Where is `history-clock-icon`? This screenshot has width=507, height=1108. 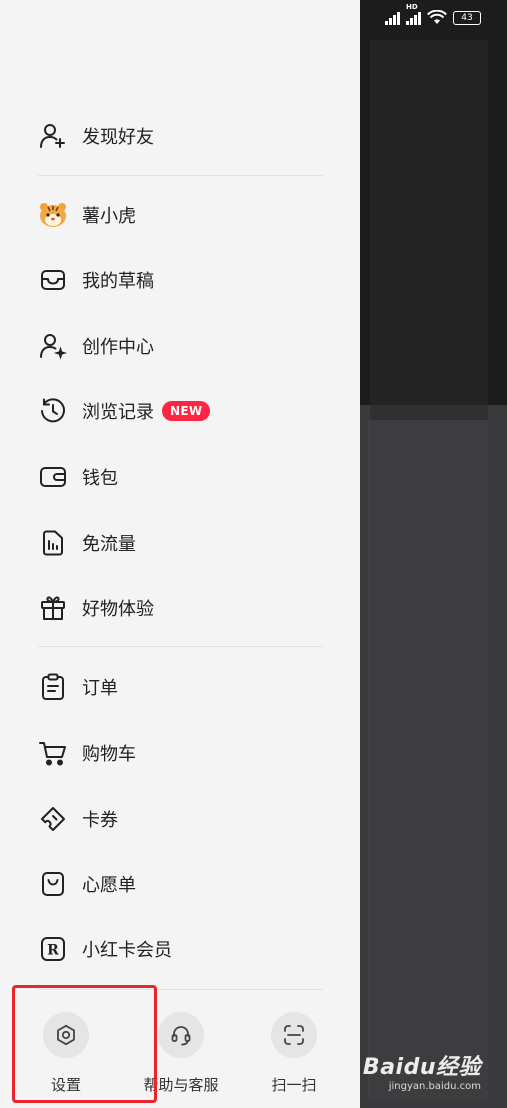
history-clock-icon is located at coordinates (53, 411).